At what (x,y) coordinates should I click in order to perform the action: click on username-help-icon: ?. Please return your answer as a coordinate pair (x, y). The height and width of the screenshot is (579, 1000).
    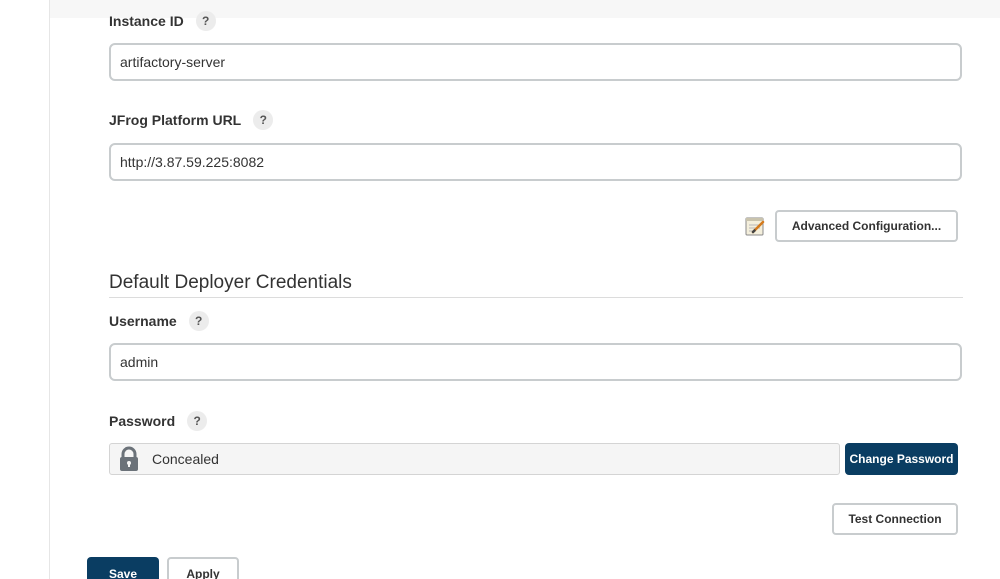
    Looking at the image, I should click on (198, 321).